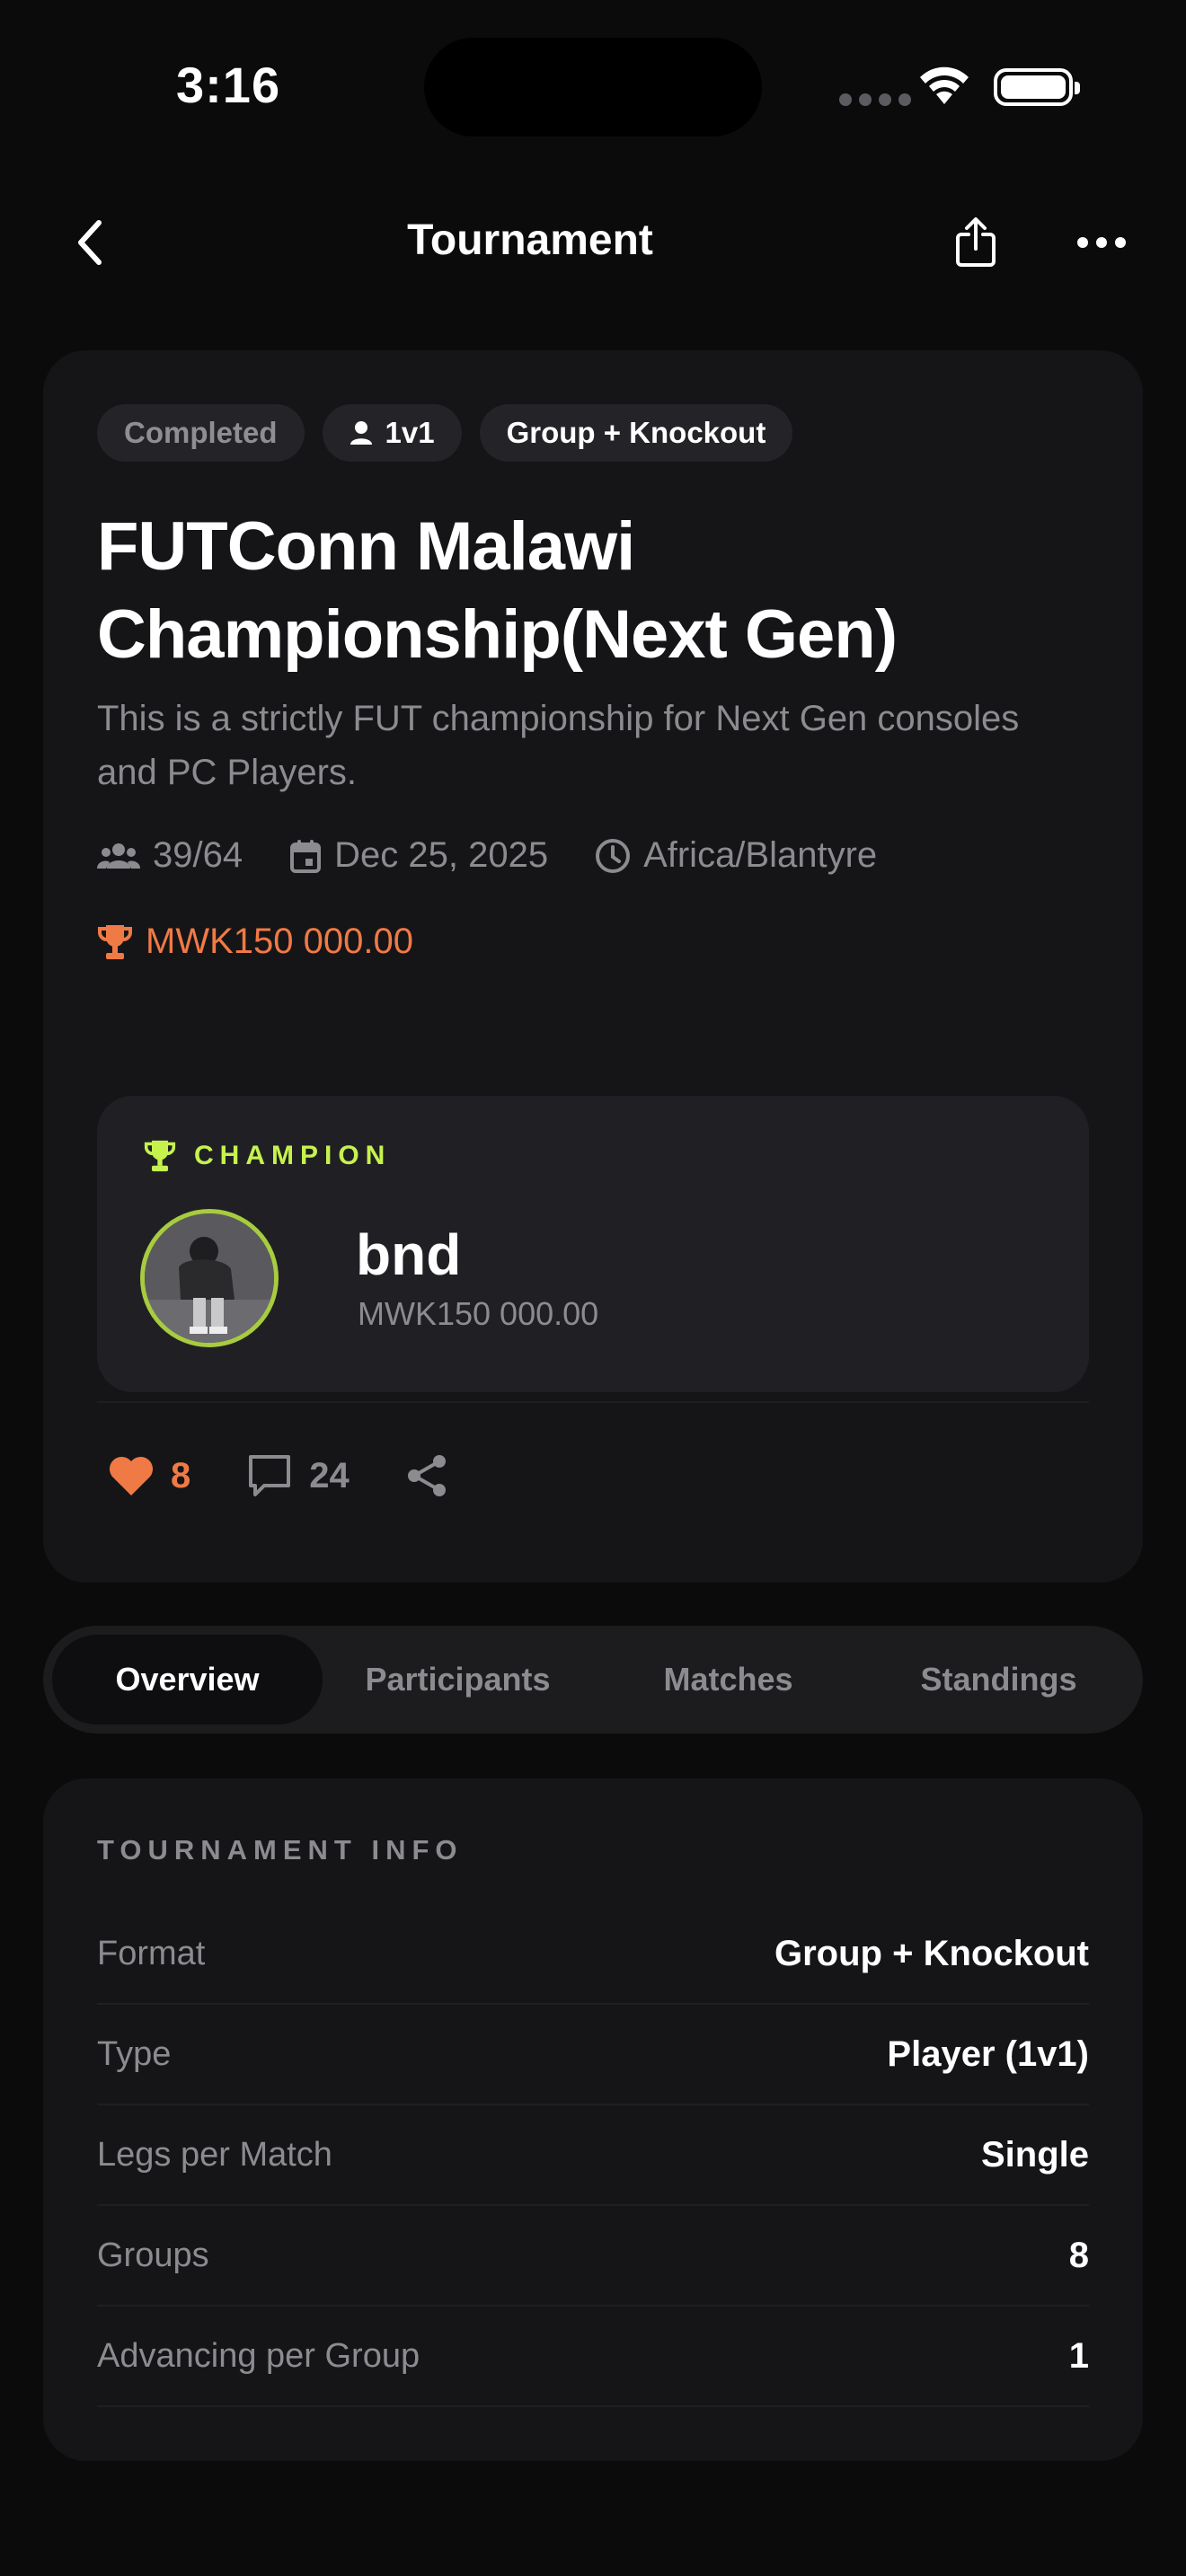 The width and height of the screenshot is (1186, 2576). I want to click on participants-text: 39/64, so click(198, 855).